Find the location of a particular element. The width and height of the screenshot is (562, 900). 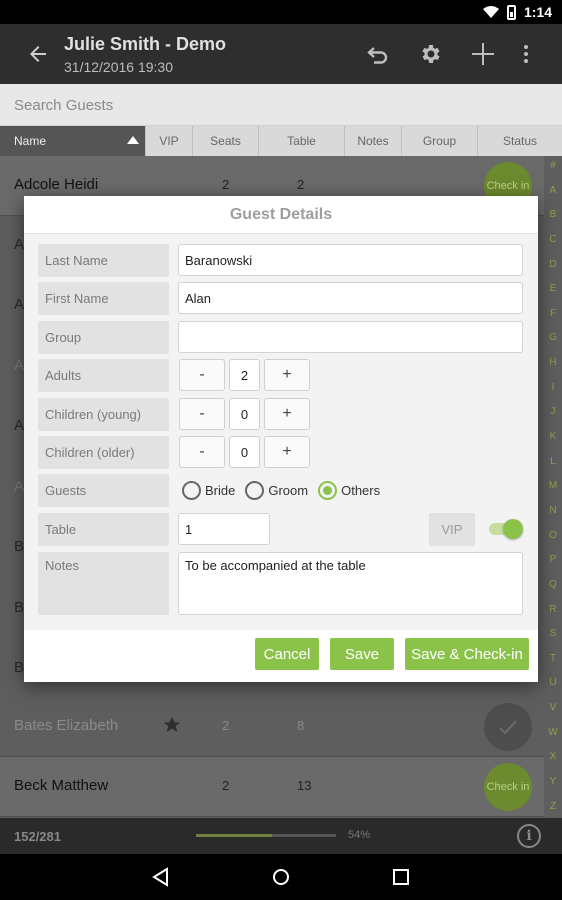

check-in-button: Check in is located at coordinates (508, 787).